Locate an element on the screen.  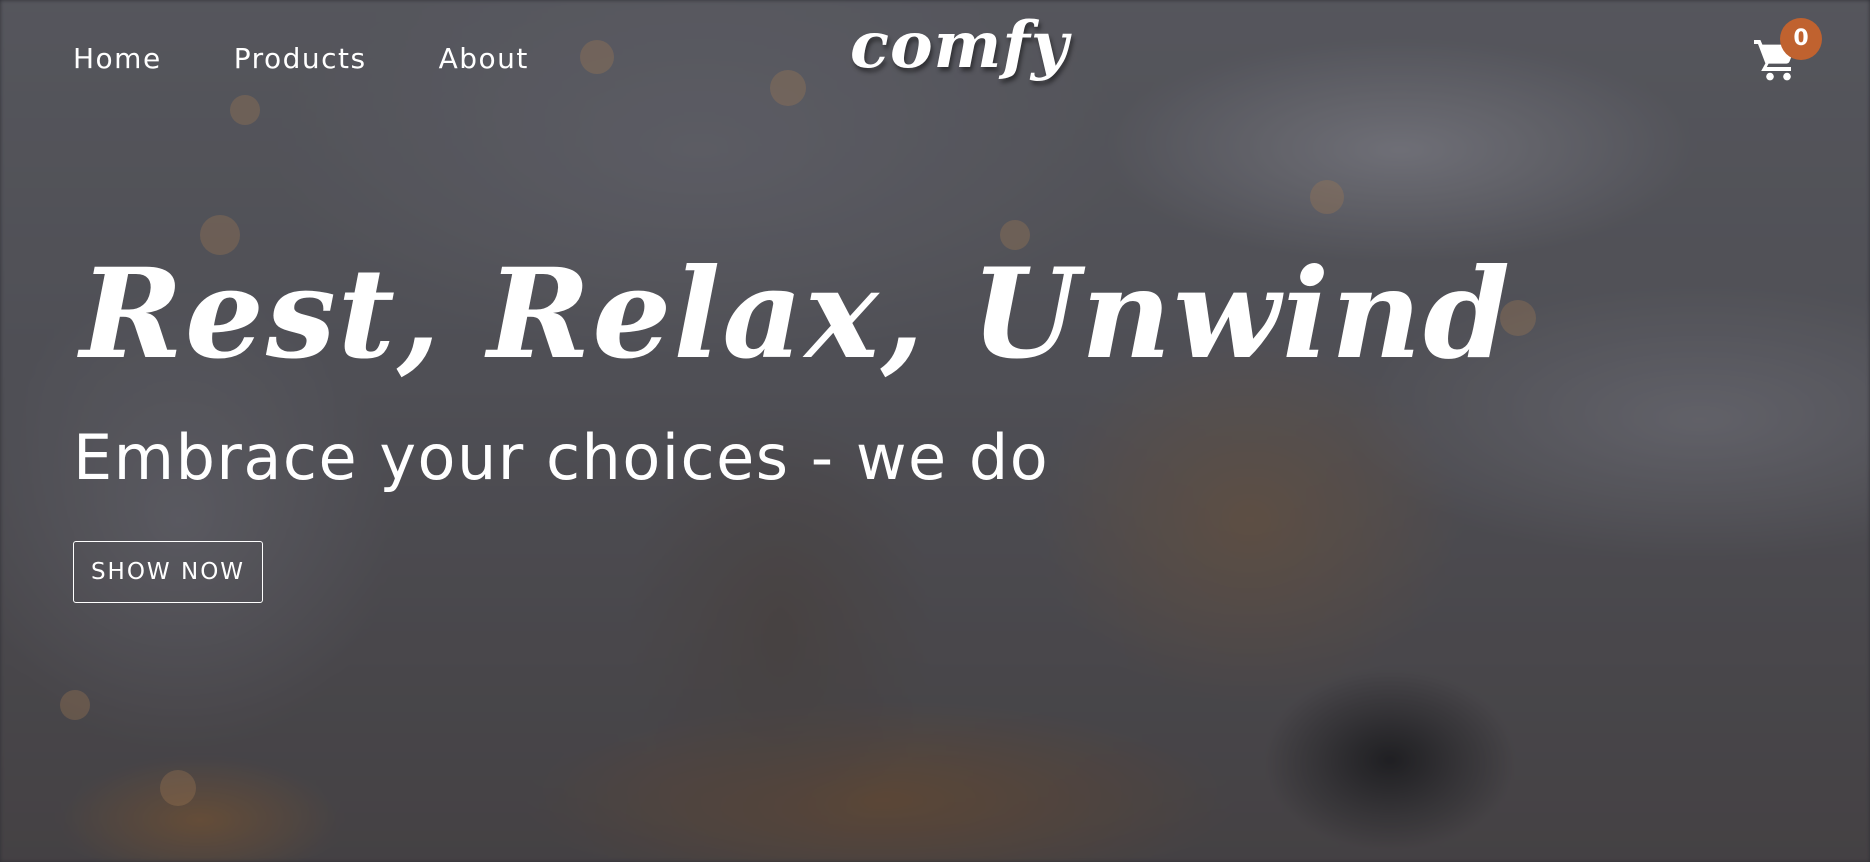
navbar: Home Products About comfy 0 is located at coordinates (935, 59).